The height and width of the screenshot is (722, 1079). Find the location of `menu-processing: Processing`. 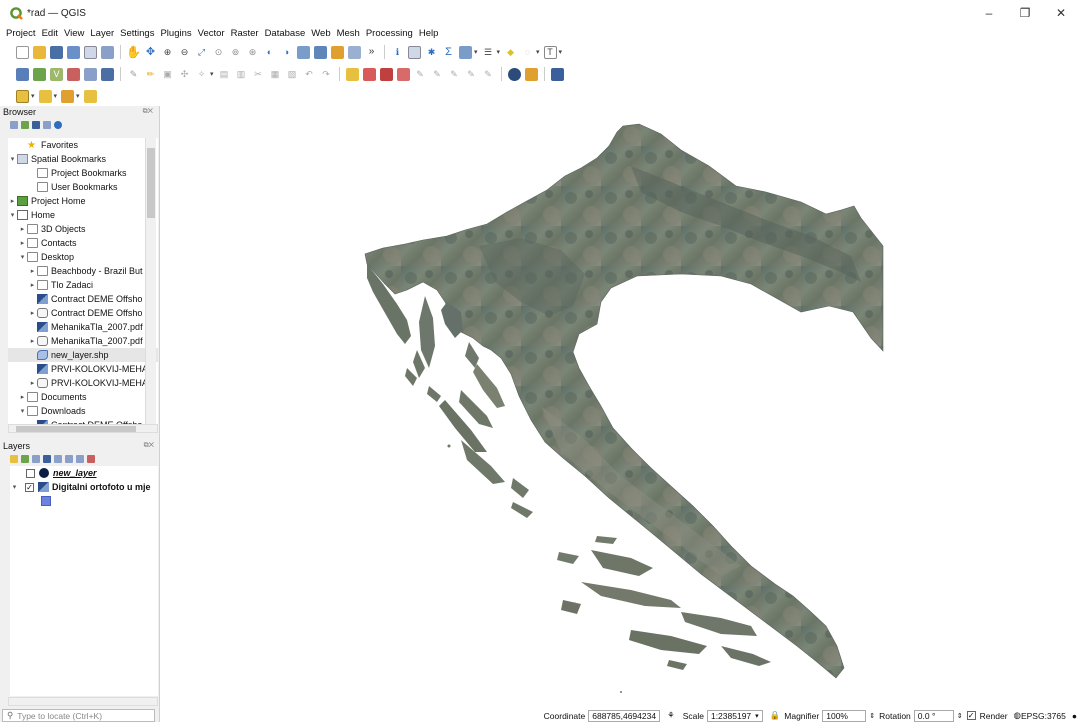

menu-processing: Processing is located at coordinates (389, 33).